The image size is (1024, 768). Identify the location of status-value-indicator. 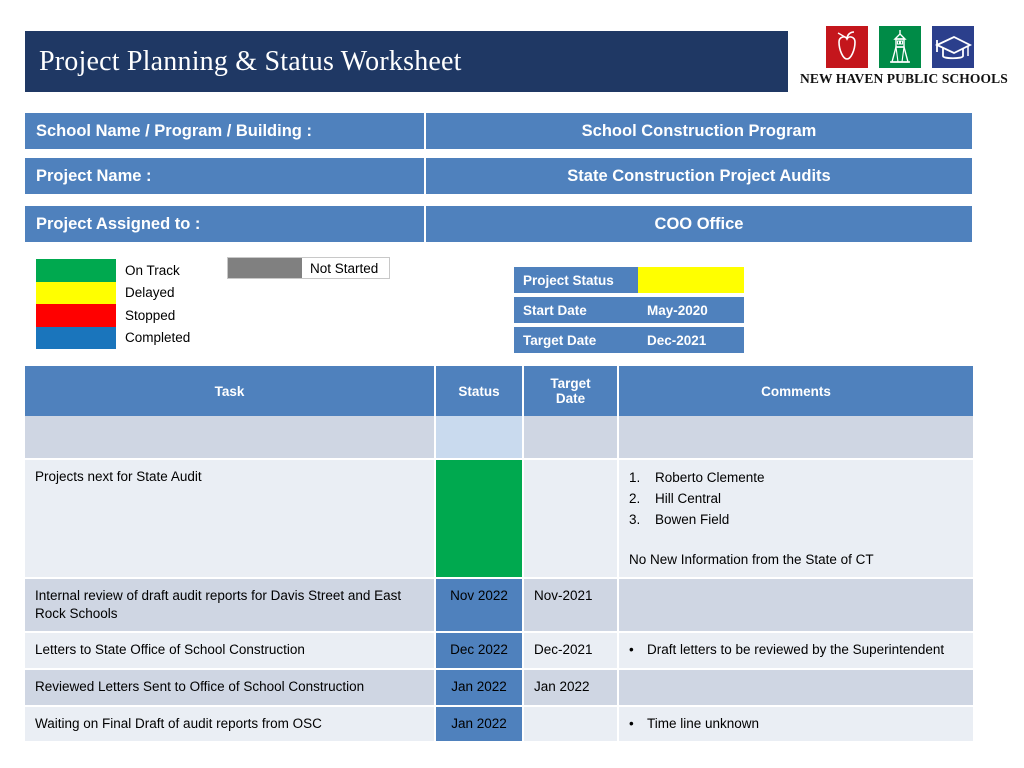
(691, 280).